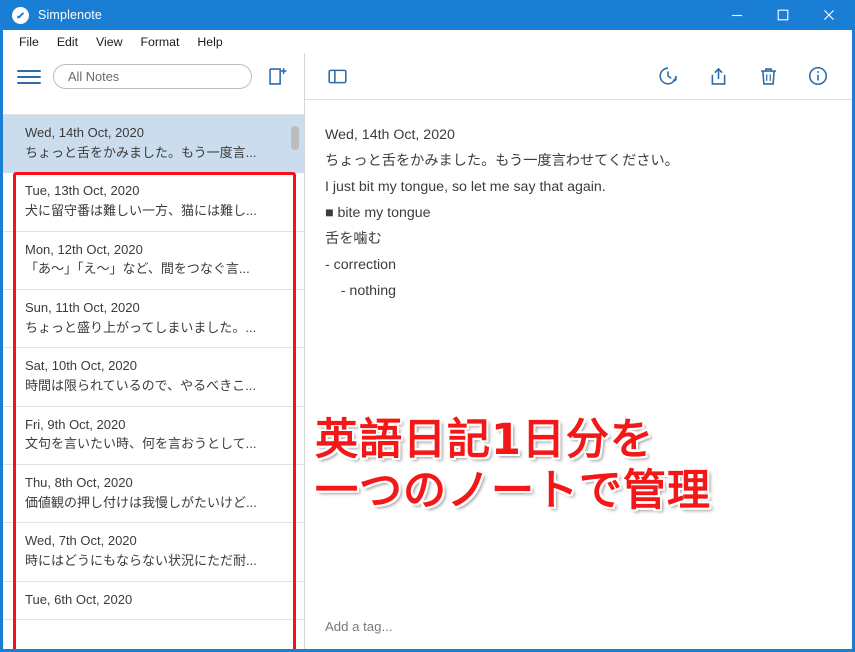 The image size is (855, 652). I want to click on editor-toolbar-left, so click(337, 76).